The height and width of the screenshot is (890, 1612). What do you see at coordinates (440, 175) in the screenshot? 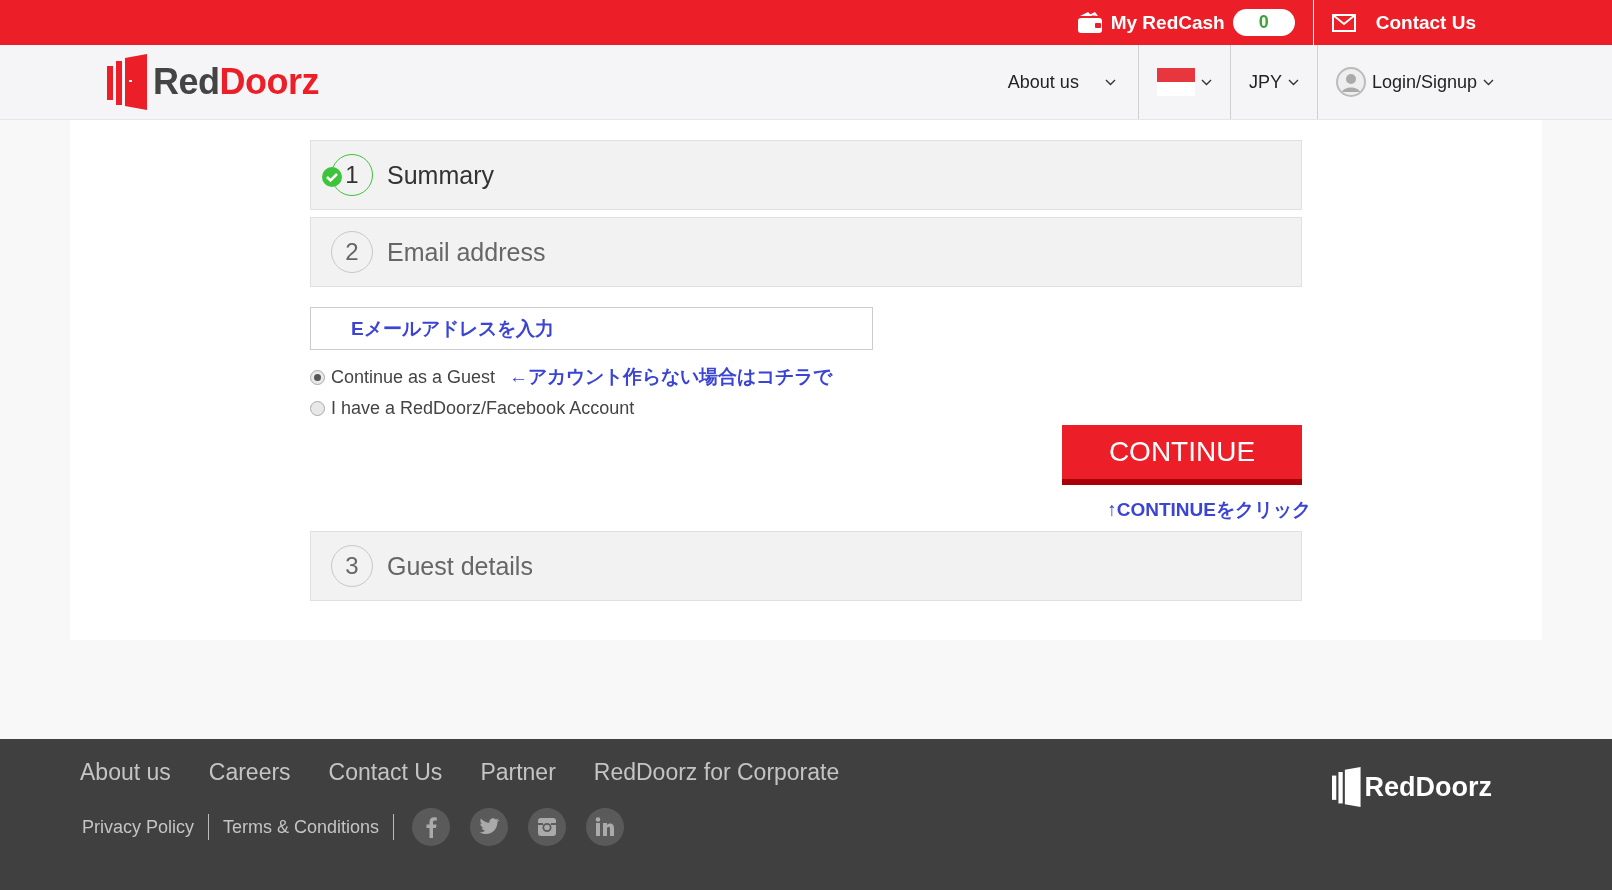
I see `step-title: Summary` at bounding box center [440, 175].